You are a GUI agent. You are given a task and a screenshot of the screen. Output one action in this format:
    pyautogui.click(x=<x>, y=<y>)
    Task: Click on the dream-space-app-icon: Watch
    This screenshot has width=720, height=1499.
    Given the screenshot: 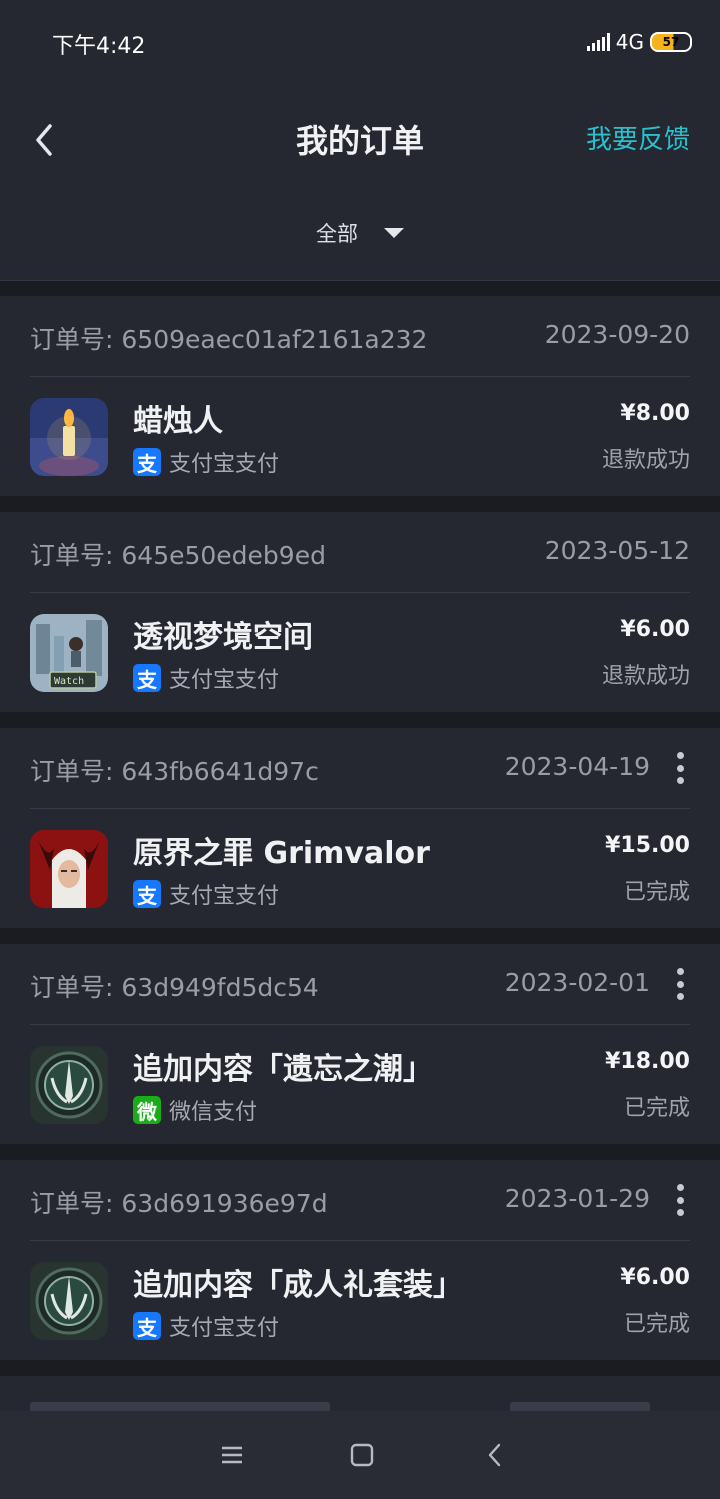 What is the action you would take?
    pyautogui.click(x=69, y=653)
    